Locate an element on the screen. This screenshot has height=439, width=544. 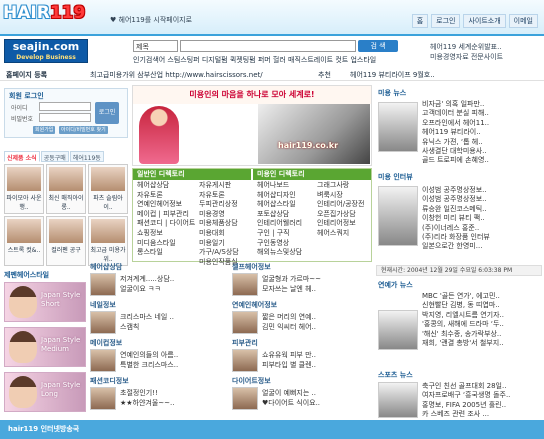
dir-link: 가구/A/S상담 is located at coordinates (219, 253).